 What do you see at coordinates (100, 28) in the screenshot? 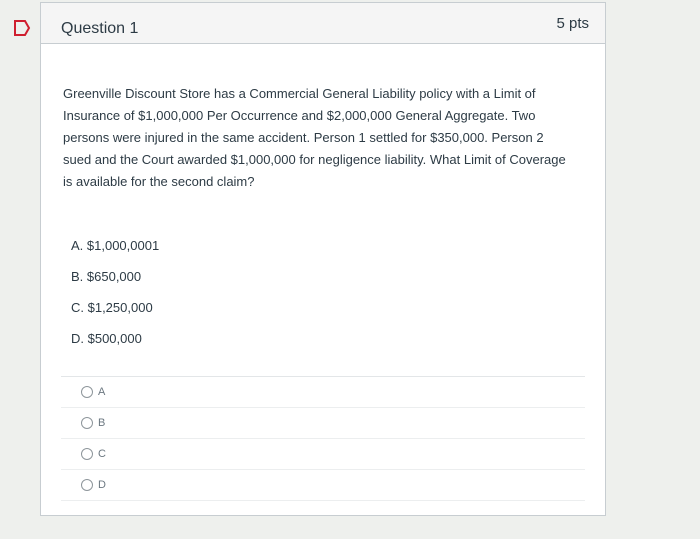
I see `question-title: Question 1` at bounding box center [100, 28].